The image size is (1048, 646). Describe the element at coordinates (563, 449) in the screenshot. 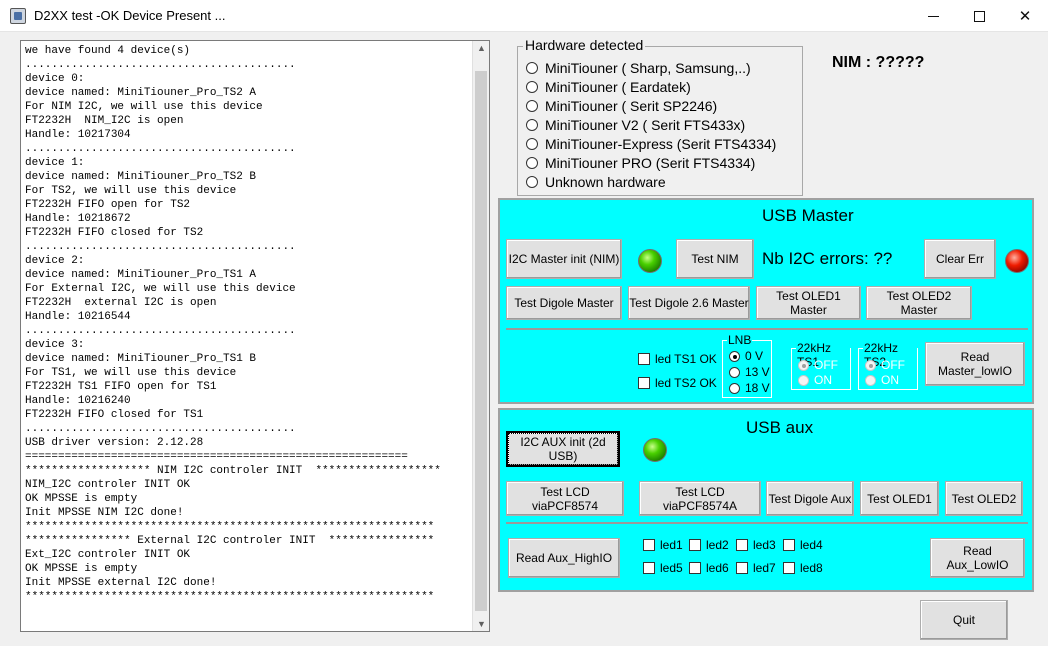

I see `i2c-aux-init-button: I2C AUX init (2d USB)` at that location.